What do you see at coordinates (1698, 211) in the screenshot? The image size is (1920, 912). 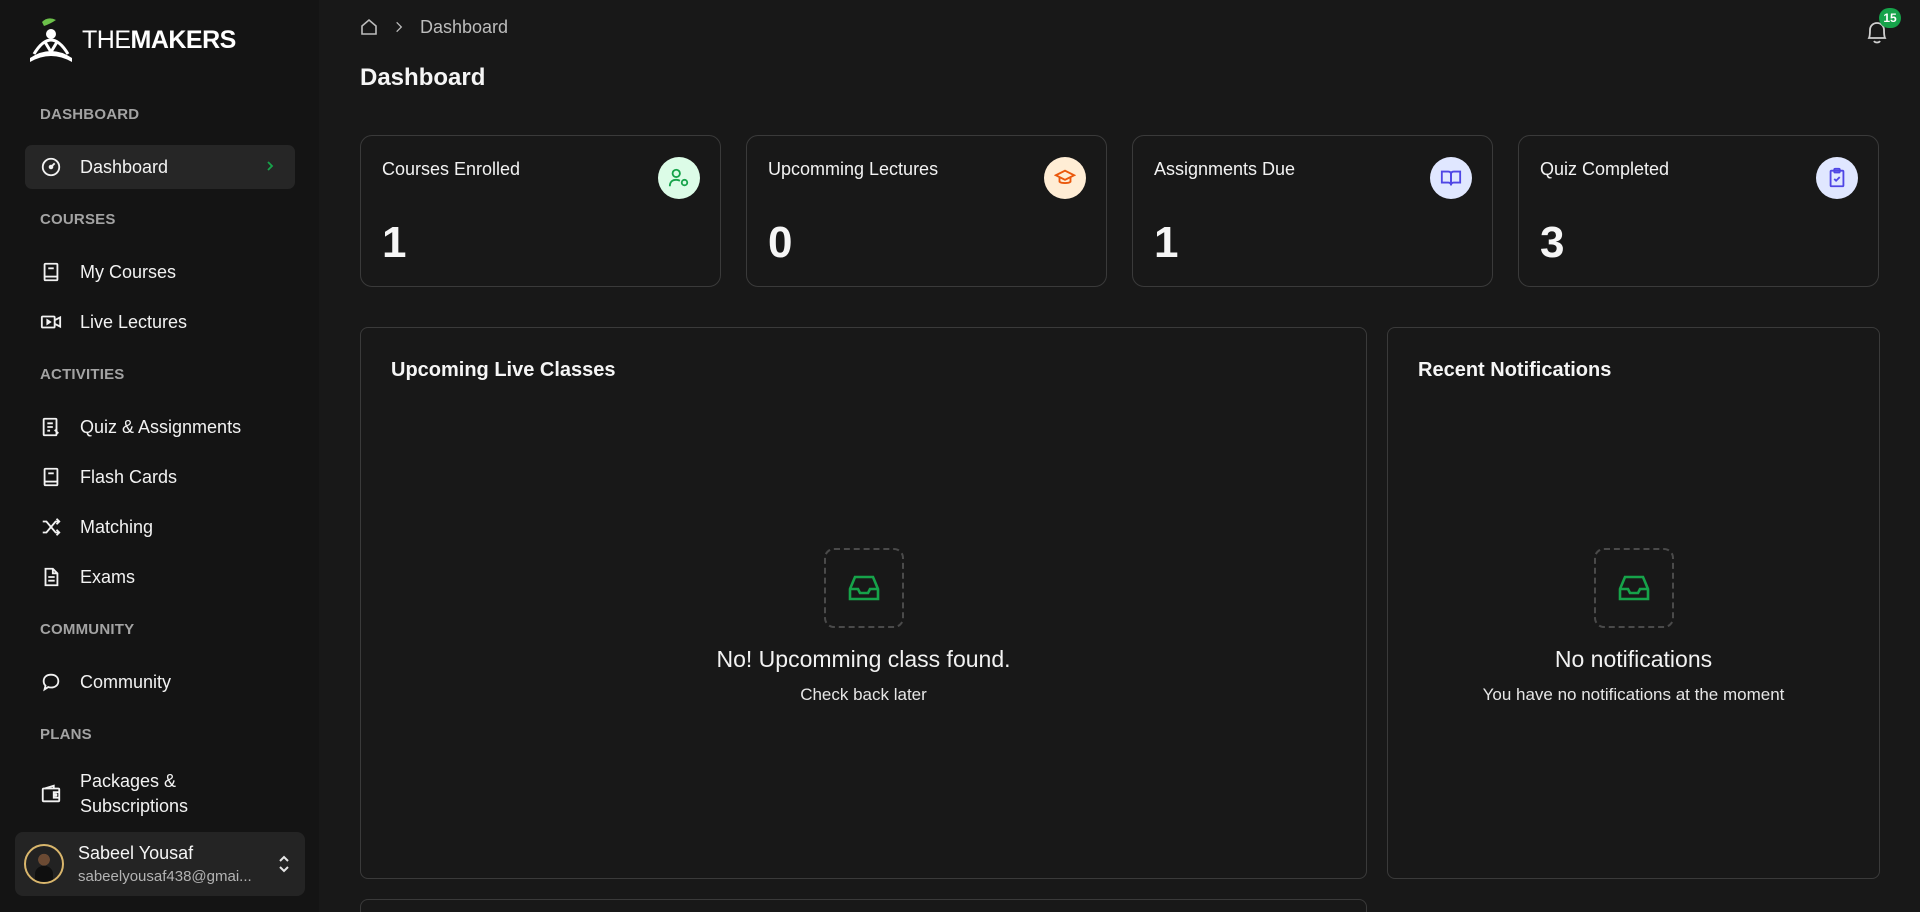 I see `stat-card-quiz-completed: Quiz Completed 3` at bounding box center [1698, 211].